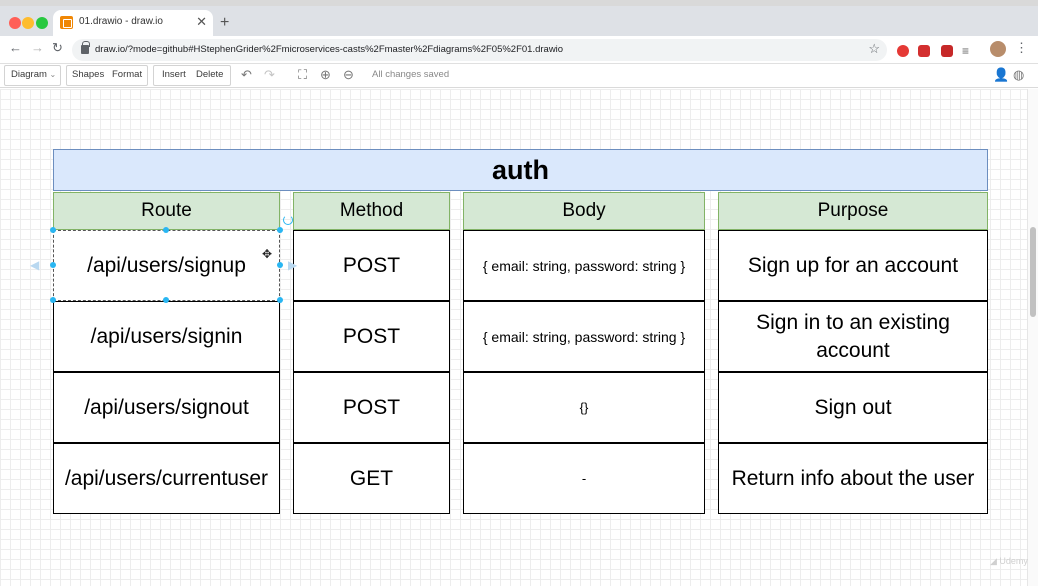  What do you see at coordinates (267, 254) in the screenshot?
I see `move-cursor-icon: ✥` at bounding box center [267, 254].